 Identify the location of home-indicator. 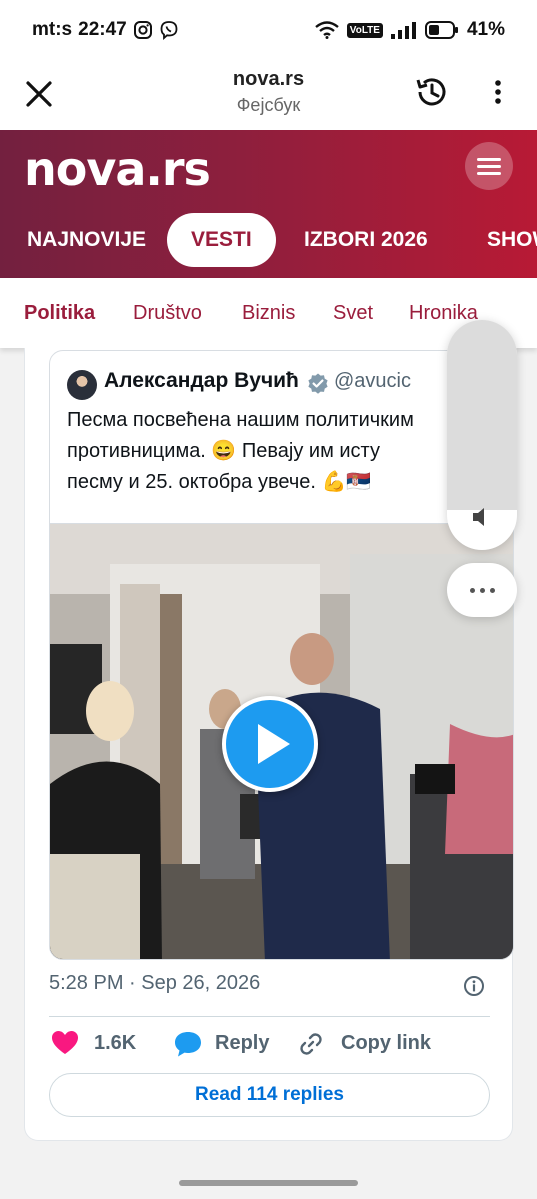
(268, 1183).